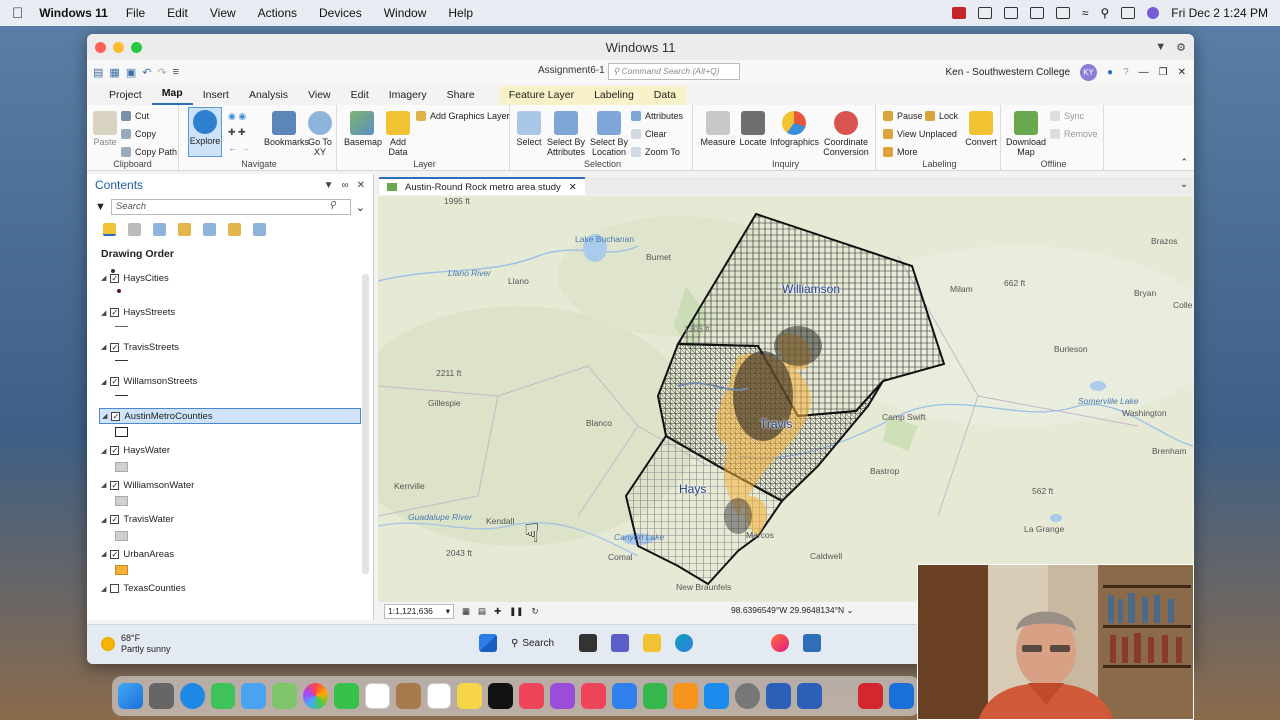  Describe the element at coordinates (223, 13) in the screenshot. I see `mac-menu-view: View` at that location.